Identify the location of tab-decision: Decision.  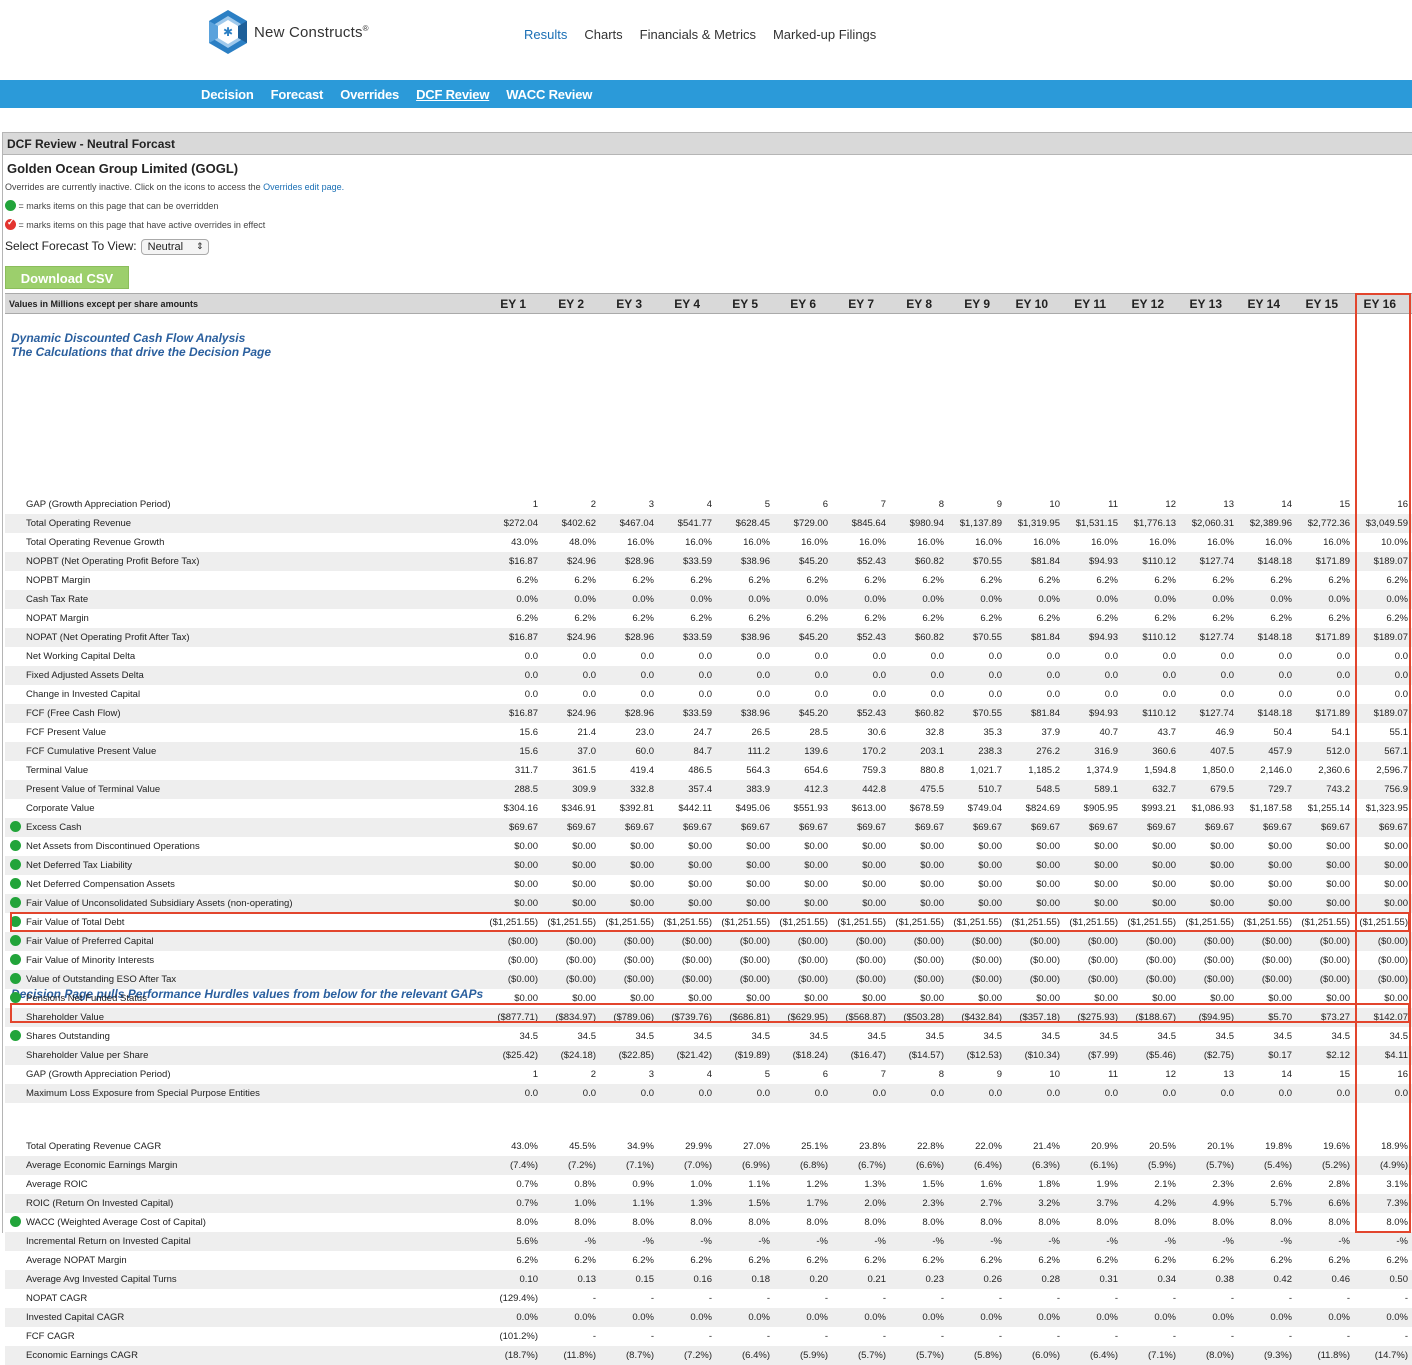
(227, 94).